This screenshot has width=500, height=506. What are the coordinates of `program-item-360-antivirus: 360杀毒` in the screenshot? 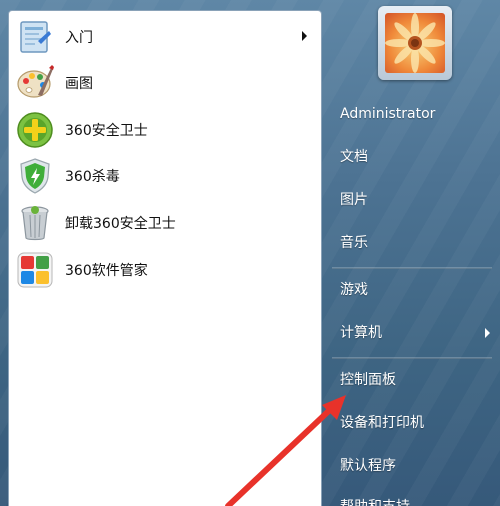 It's located at (165, 176).